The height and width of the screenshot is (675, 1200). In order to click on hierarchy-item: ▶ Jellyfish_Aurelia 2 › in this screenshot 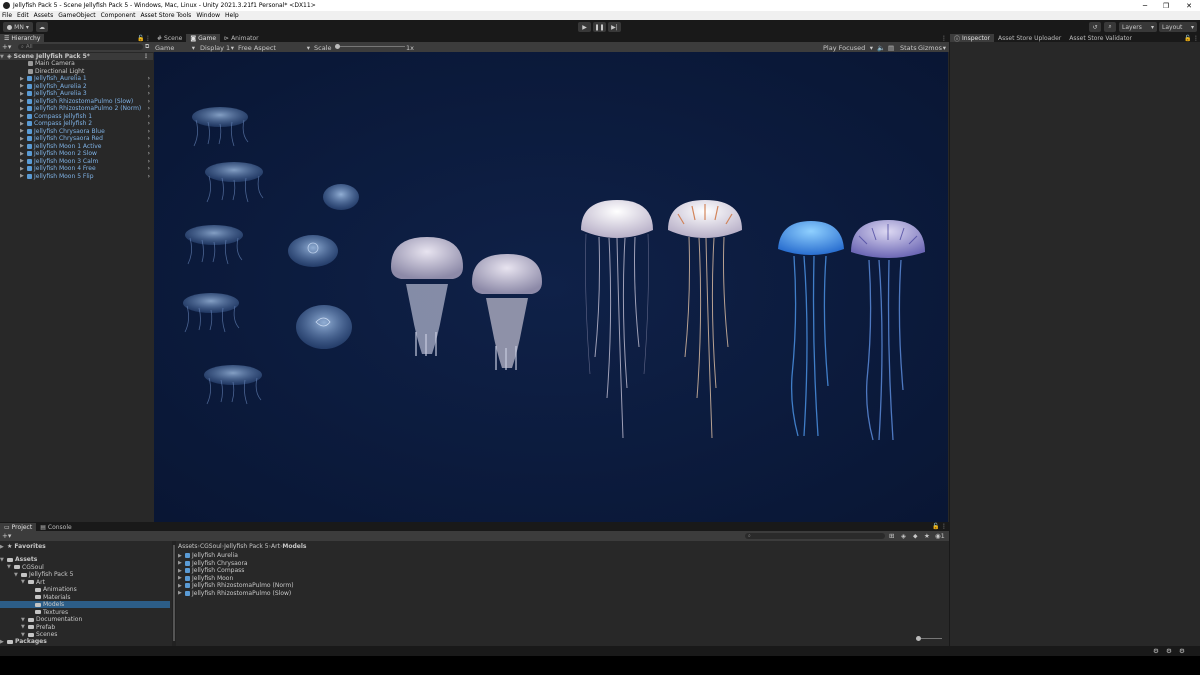, I will do `click(76, 86)`.